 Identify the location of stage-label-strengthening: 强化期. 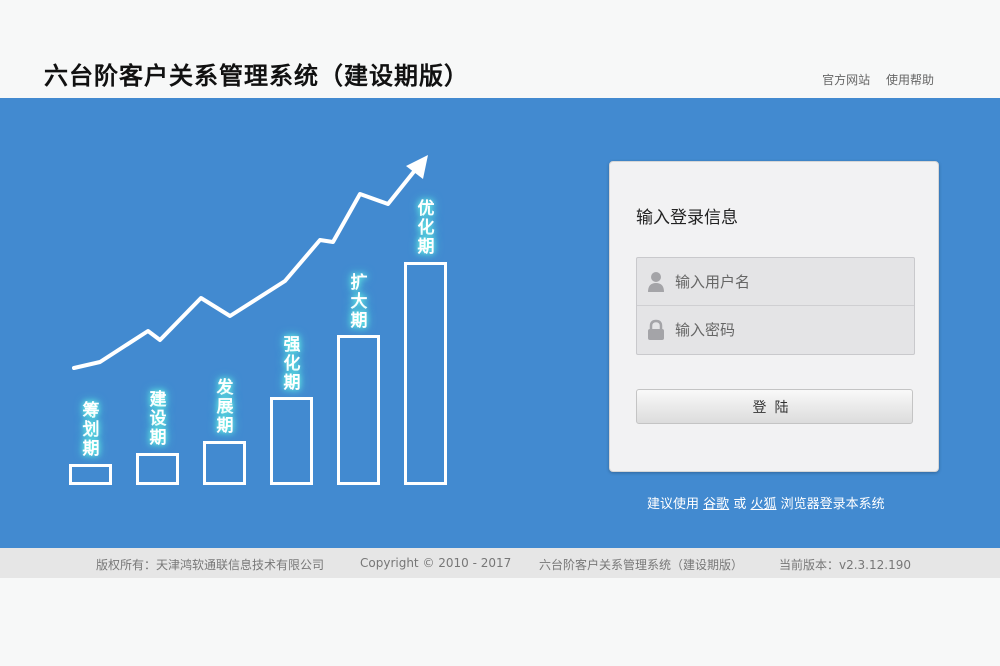
(292, 364).